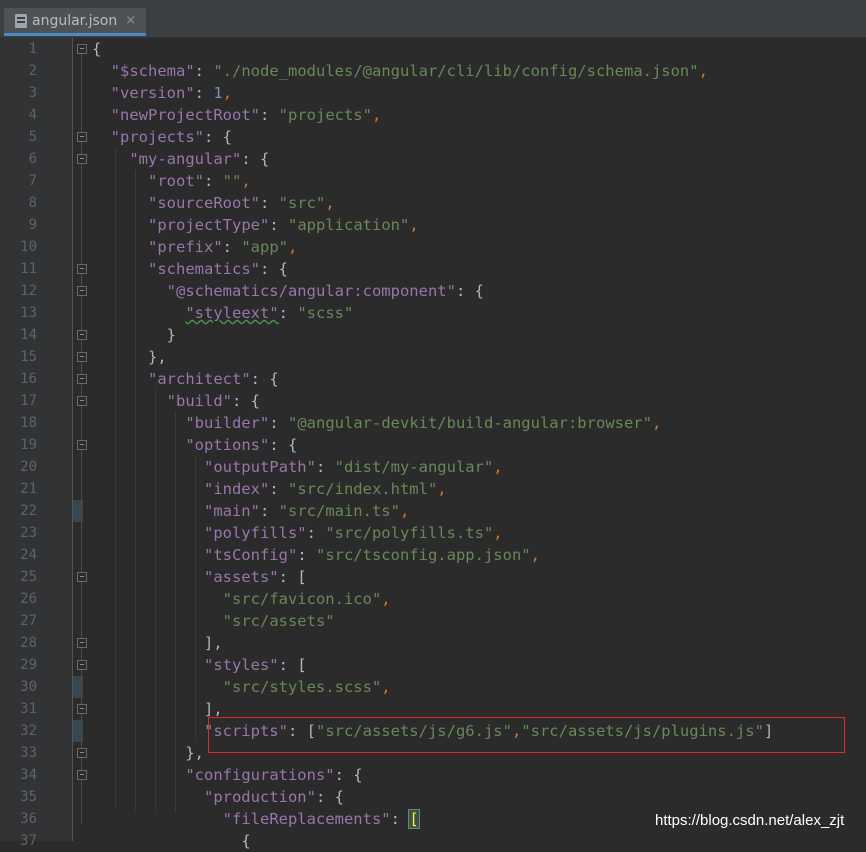 The width and height of the screenshot is (866, 852). I want to click on json-key: "prefix", so click(185, 247).